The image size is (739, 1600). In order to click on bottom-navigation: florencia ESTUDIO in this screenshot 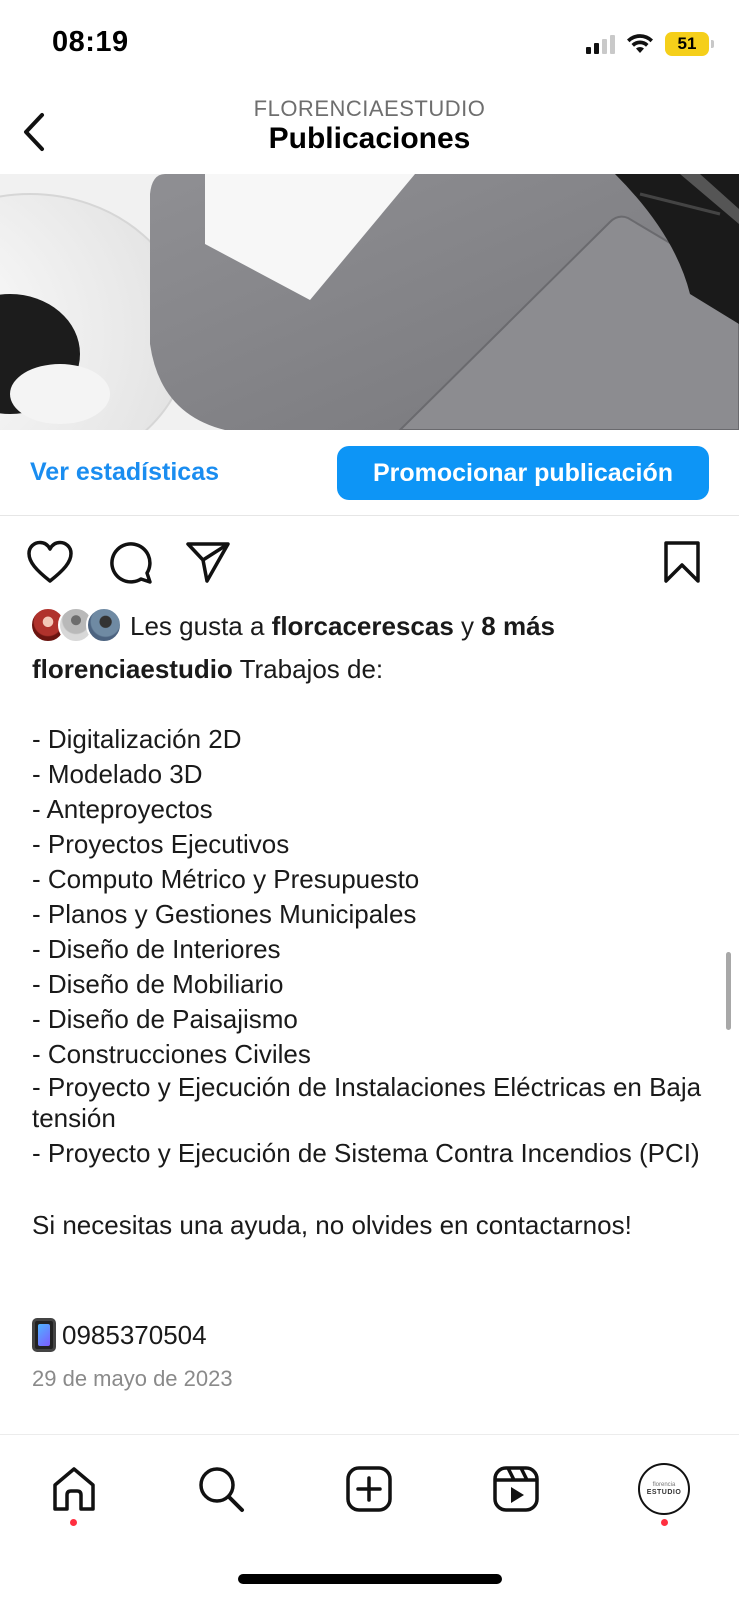, I will do `click(369, 1489)`.